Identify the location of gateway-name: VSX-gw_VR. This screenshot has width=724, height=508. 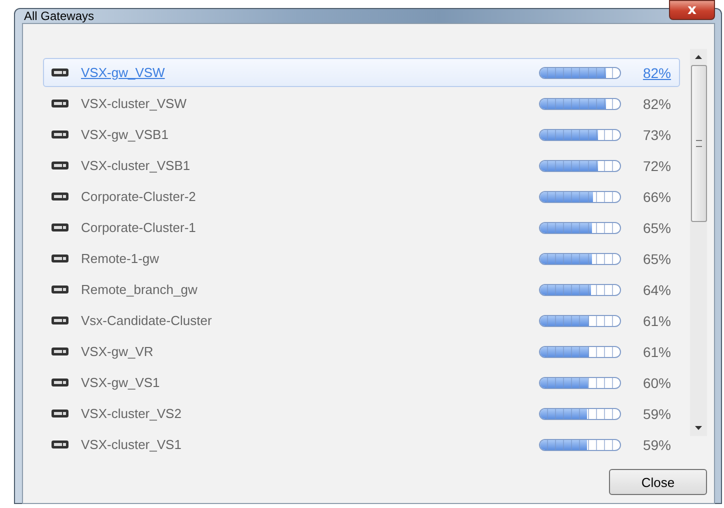
(117, 351).